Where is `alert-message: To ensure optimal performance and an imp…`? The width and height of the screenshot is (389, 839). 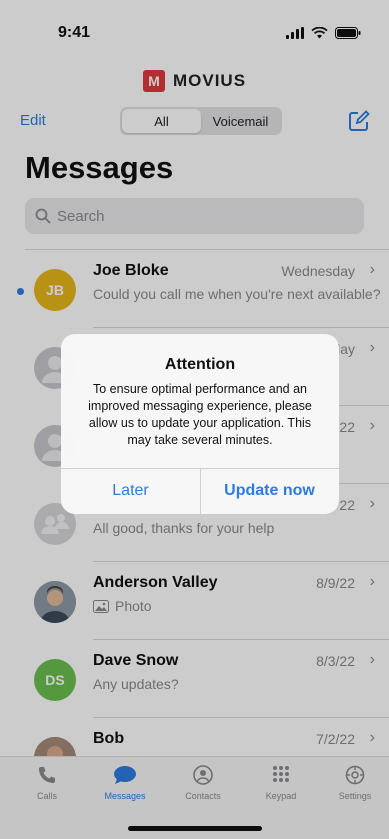
alert-message: To ensure optimal performance and an imp… is located at coordinates (200, 414).